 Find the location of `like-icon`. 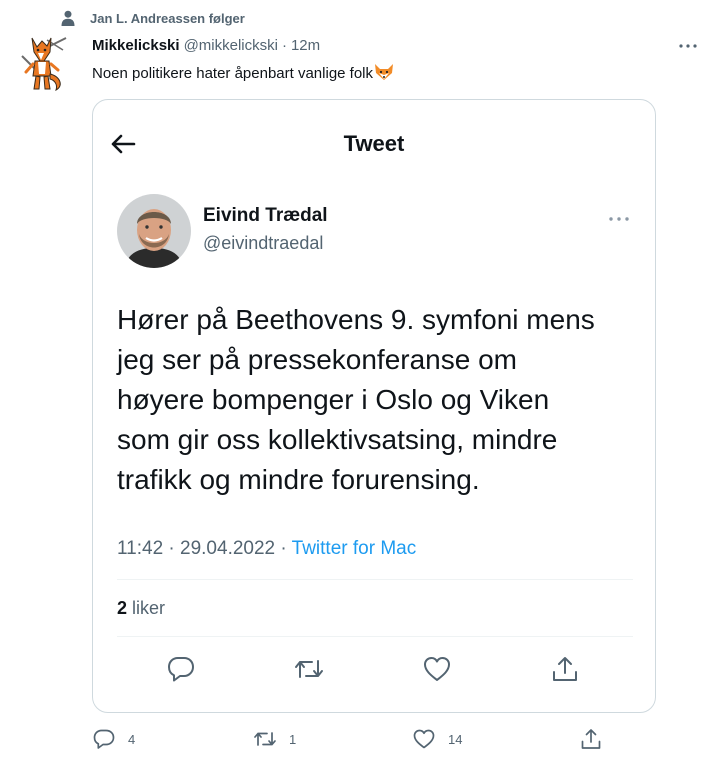

like-icon is located at coordinates (424, 739).